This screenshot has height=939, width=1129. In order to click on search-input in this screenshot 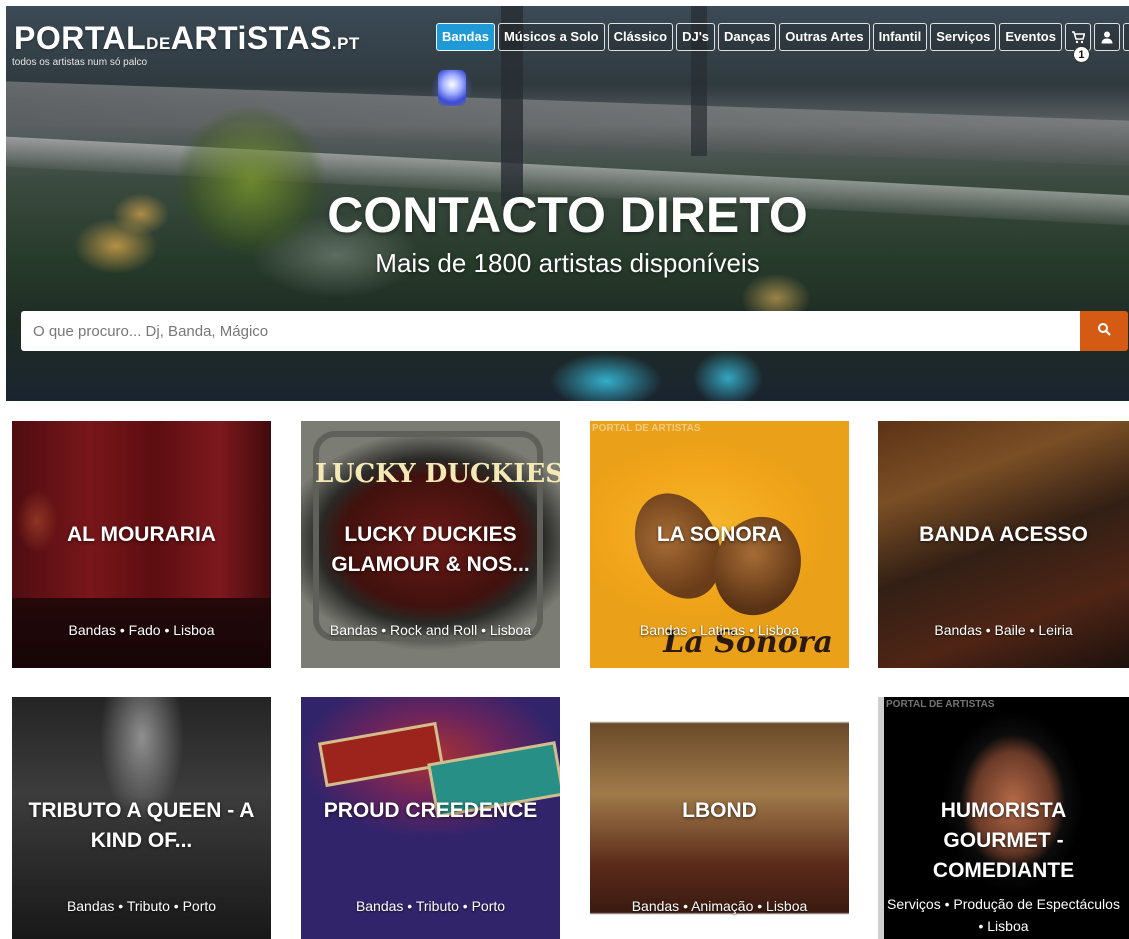, I will do `click(550, 331)`.